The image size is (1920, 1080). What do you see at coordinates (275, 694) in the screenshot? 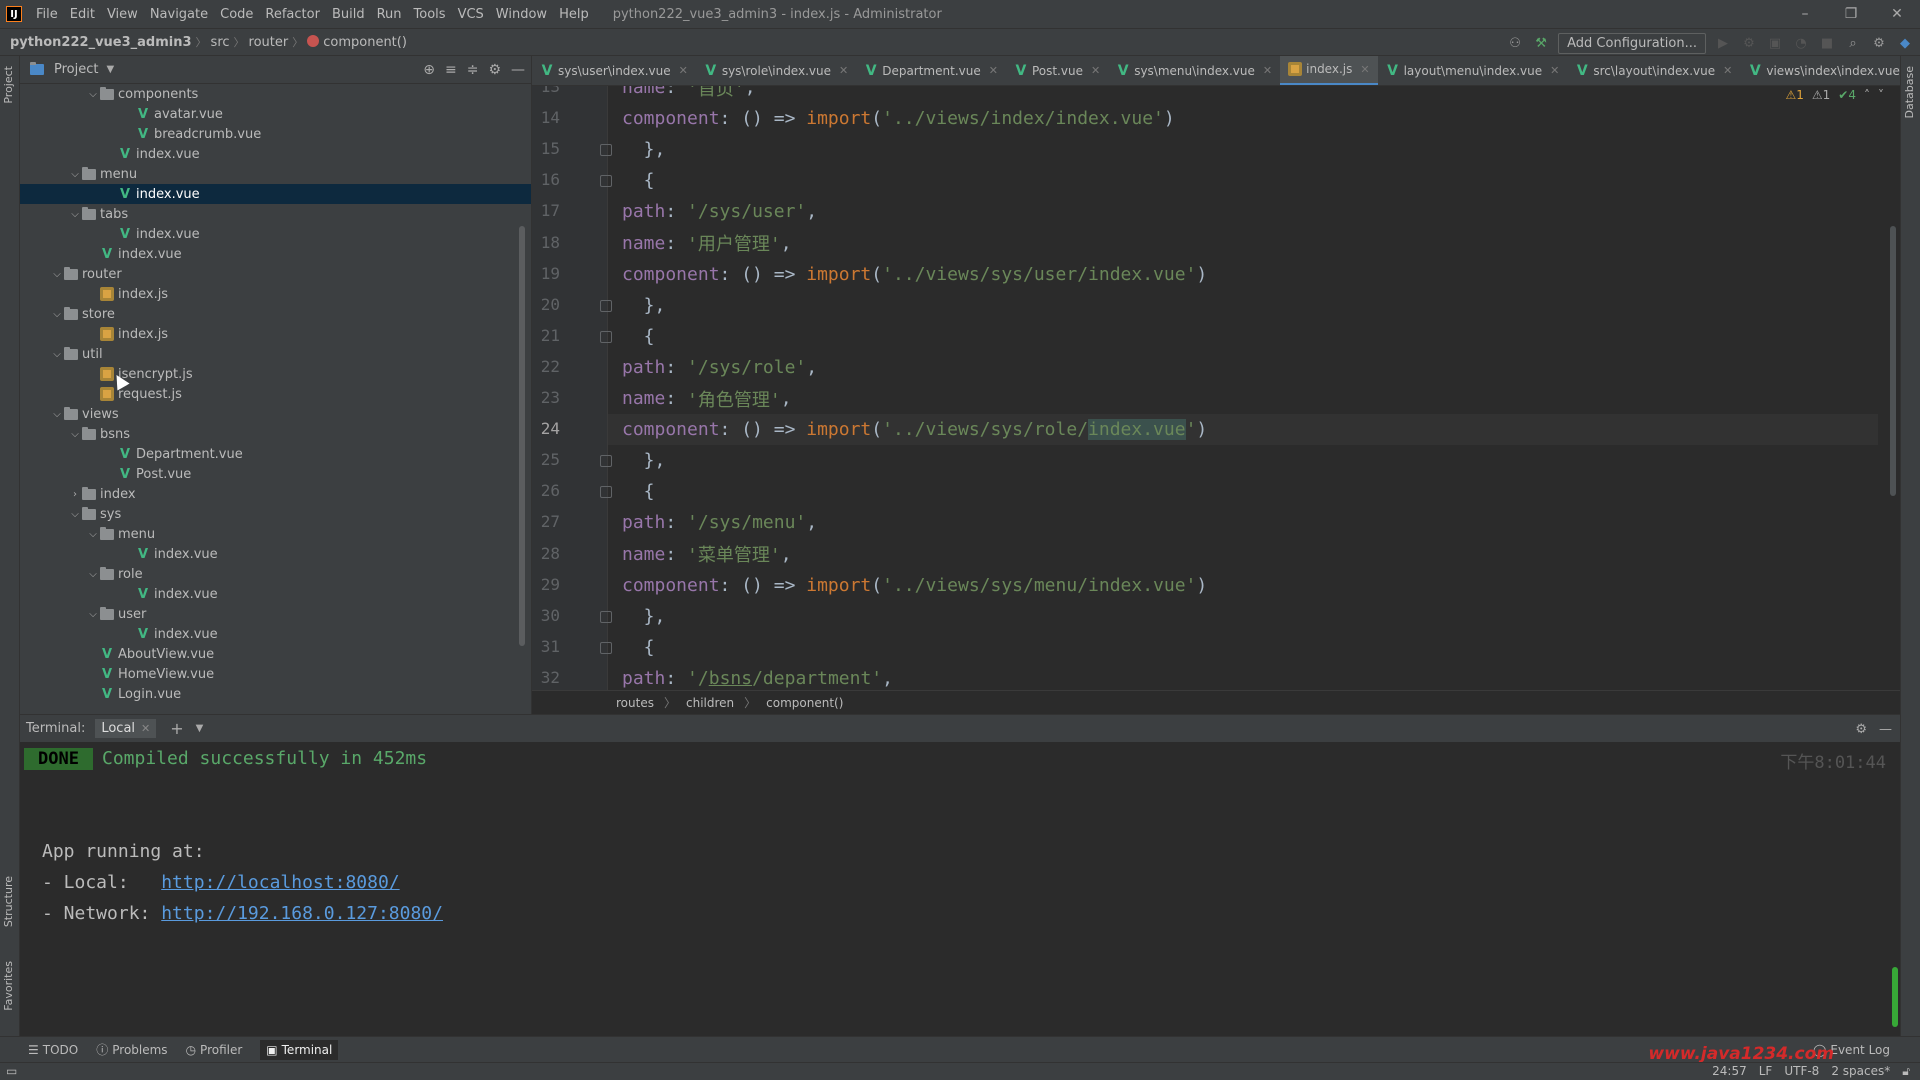
I see `tree-file: V Login.vue` at bounding box center [275, 694].